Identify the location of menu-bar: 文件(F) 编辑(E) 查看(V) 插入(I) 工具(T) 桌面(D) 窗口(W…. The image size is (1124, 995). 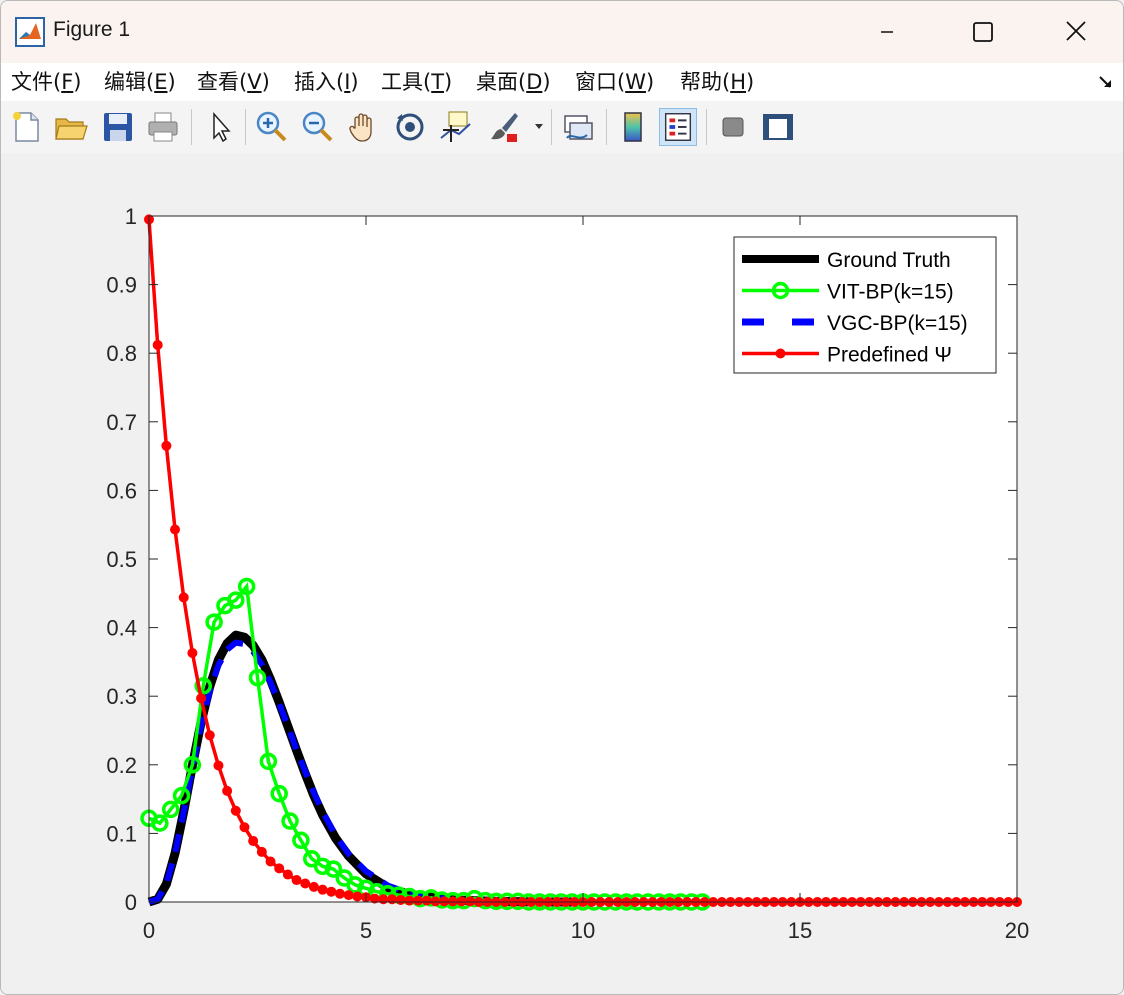
(562, 82).